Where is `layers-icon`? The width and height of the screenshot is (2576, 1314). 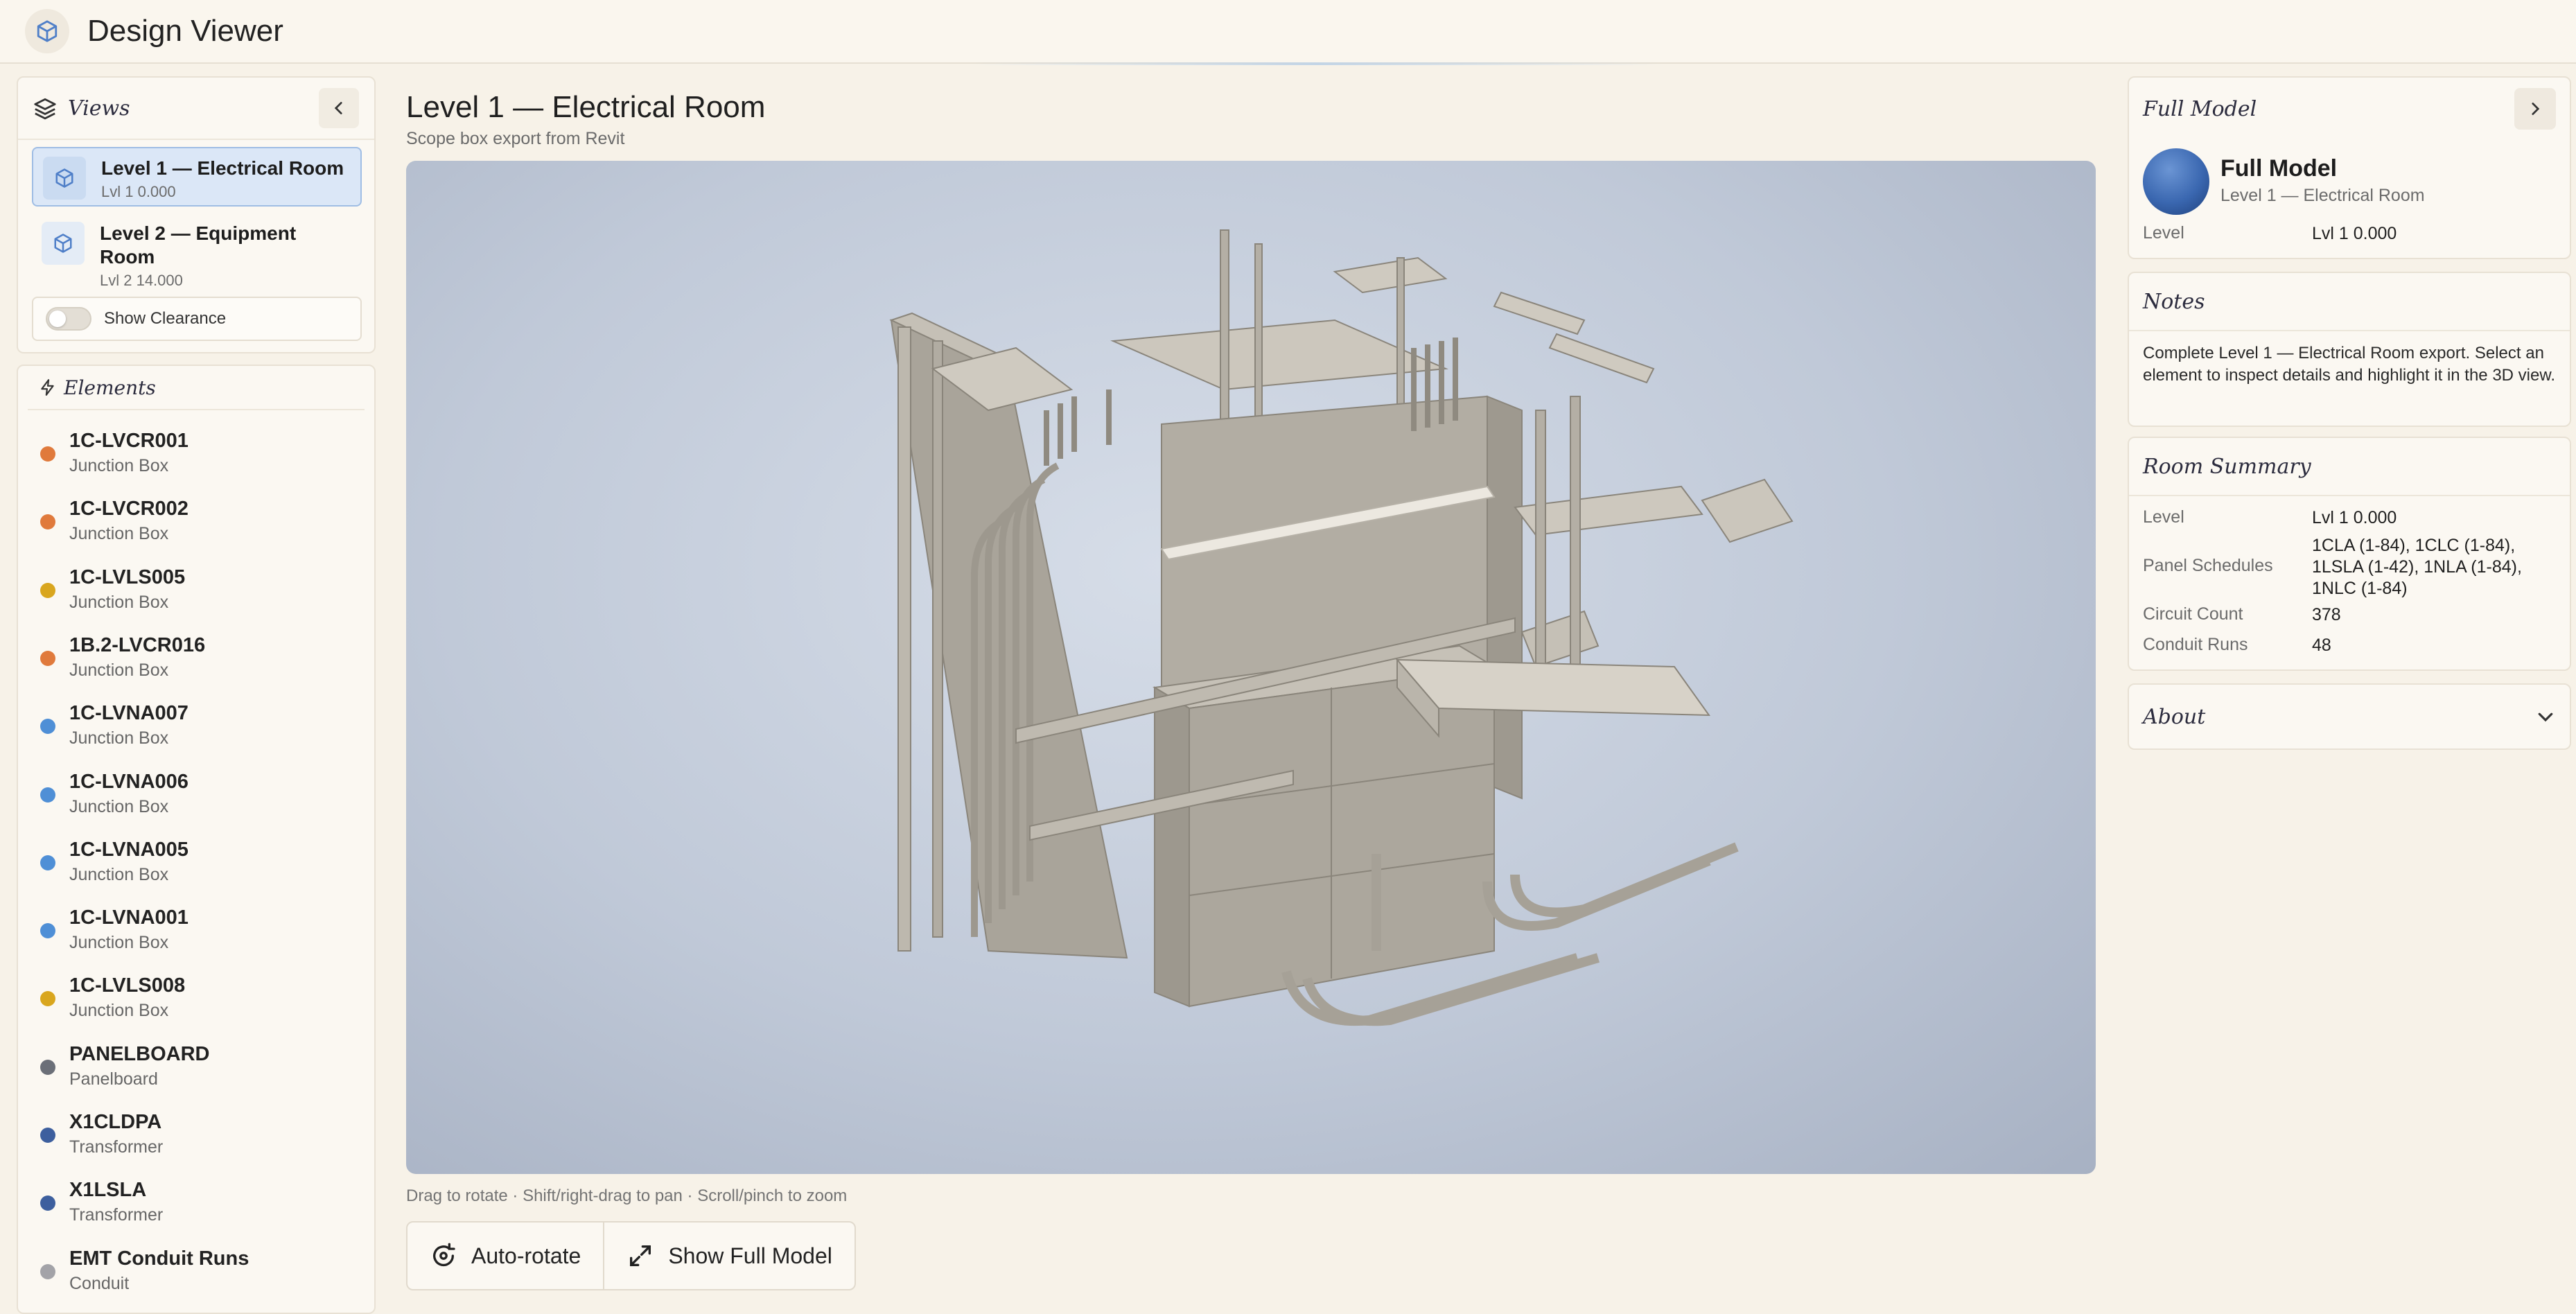 layers-icon is located at coordinates (45, 109).